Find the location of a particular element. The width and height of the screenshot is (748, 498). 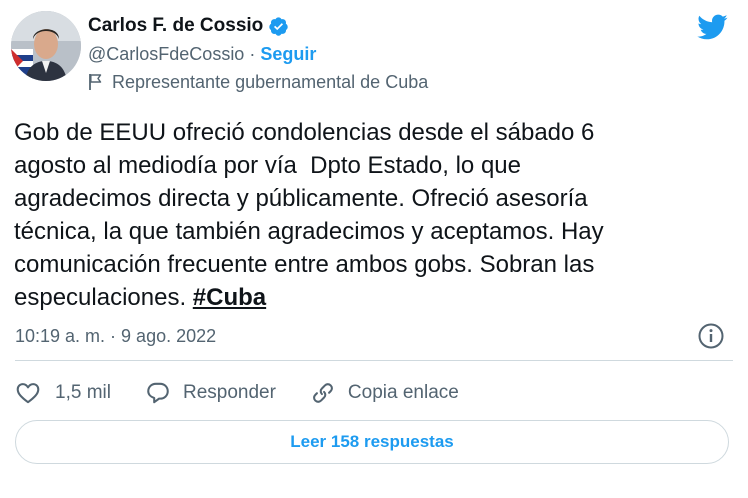

reply-label: Responder is located at coordinates (229, 392).